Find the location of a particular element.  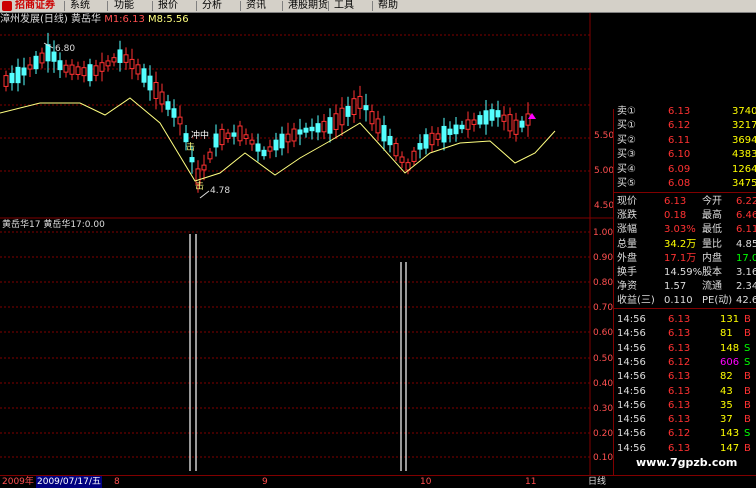

sub-tick-label: 0.30 is located at coordinates (603, 409).